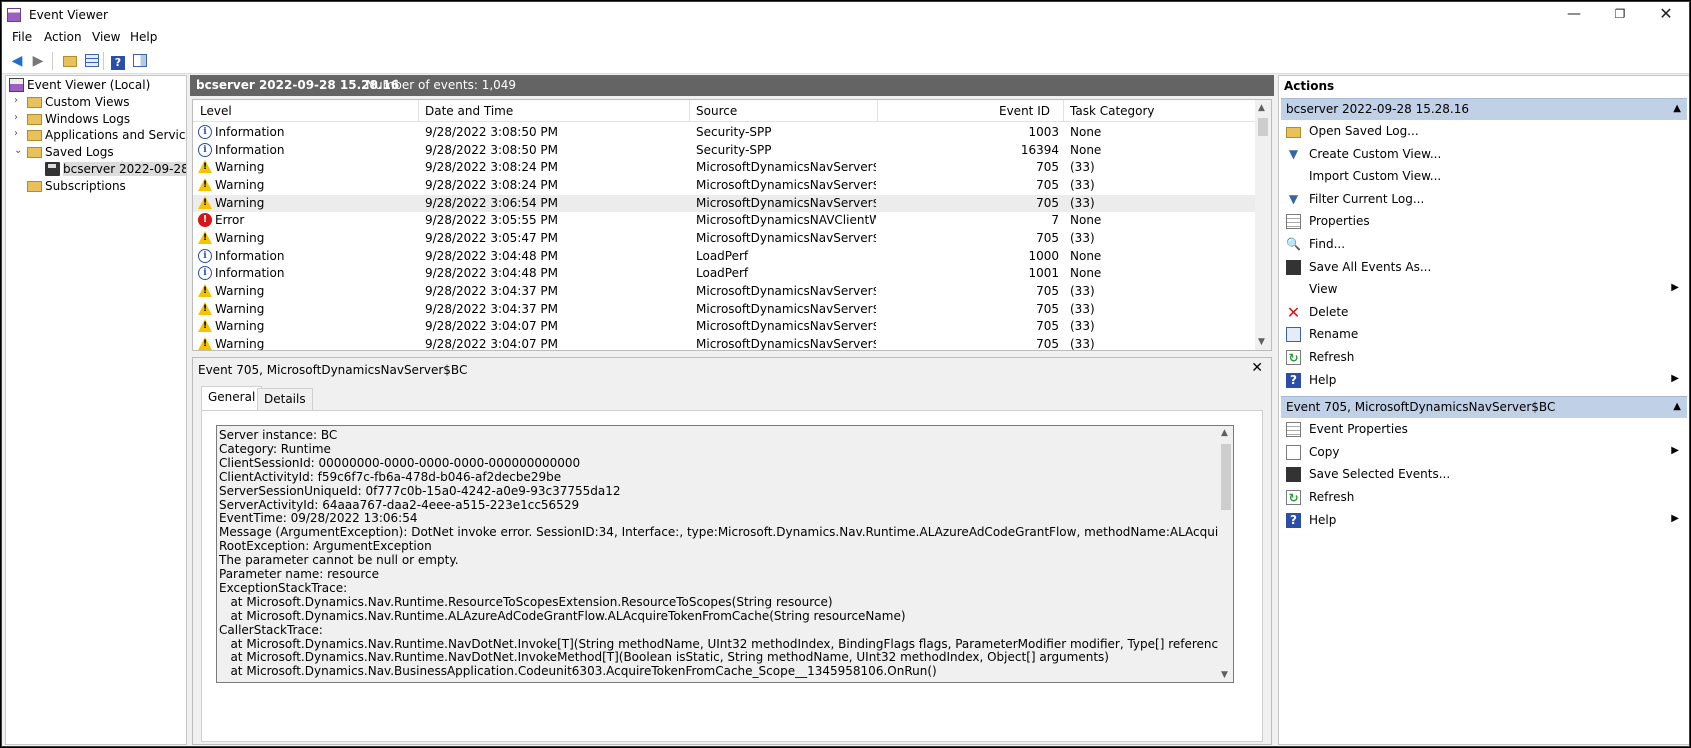 The height and width of the screenshot is (748, 1691). Describe the element at coordinates (19, 150) in the screenshot. I see `expanded-chevron-icon: ⌄` at that location.